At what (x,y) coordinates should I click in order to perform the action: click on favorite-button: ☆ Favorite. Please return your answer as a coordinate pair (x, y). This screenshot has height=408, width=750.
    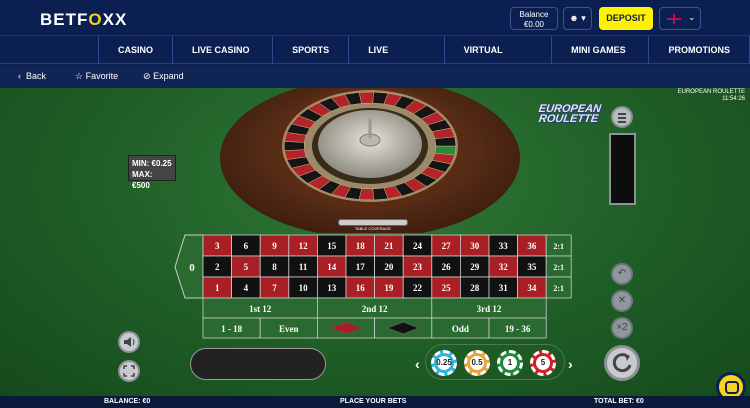
    Looking at the image, I should click on (96, 76).